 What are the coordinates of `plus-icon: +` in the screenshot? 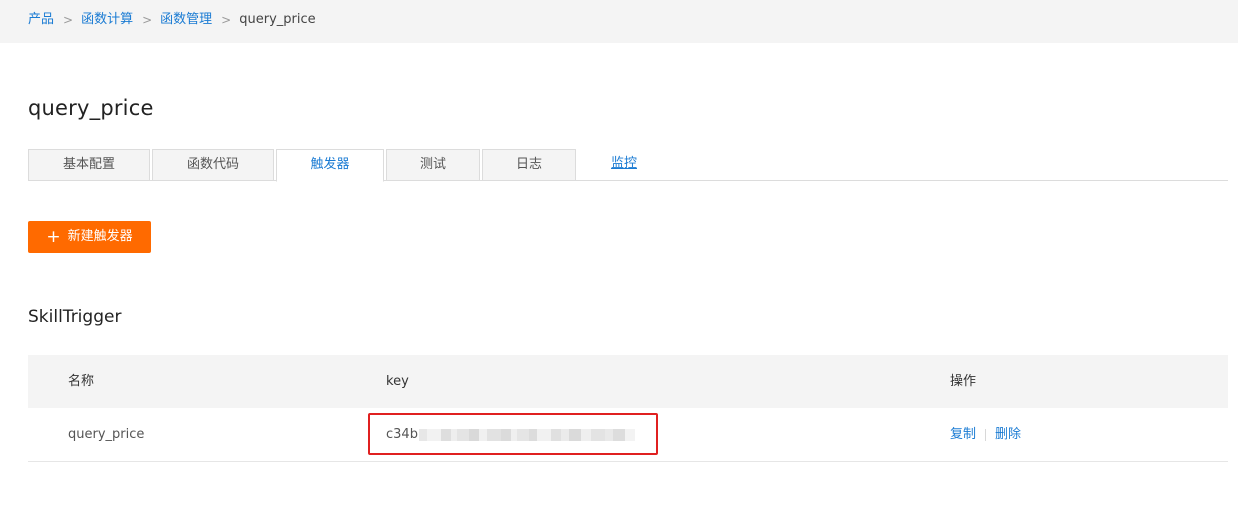 It's located at (53, 237).